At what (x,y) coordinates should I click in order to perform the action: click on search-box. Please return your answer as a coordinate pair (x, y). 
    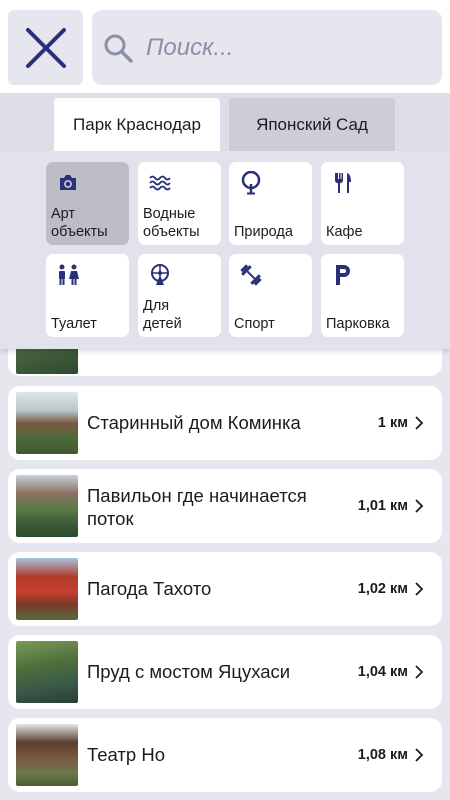
    Looking at the image, I should click on (267, 47).